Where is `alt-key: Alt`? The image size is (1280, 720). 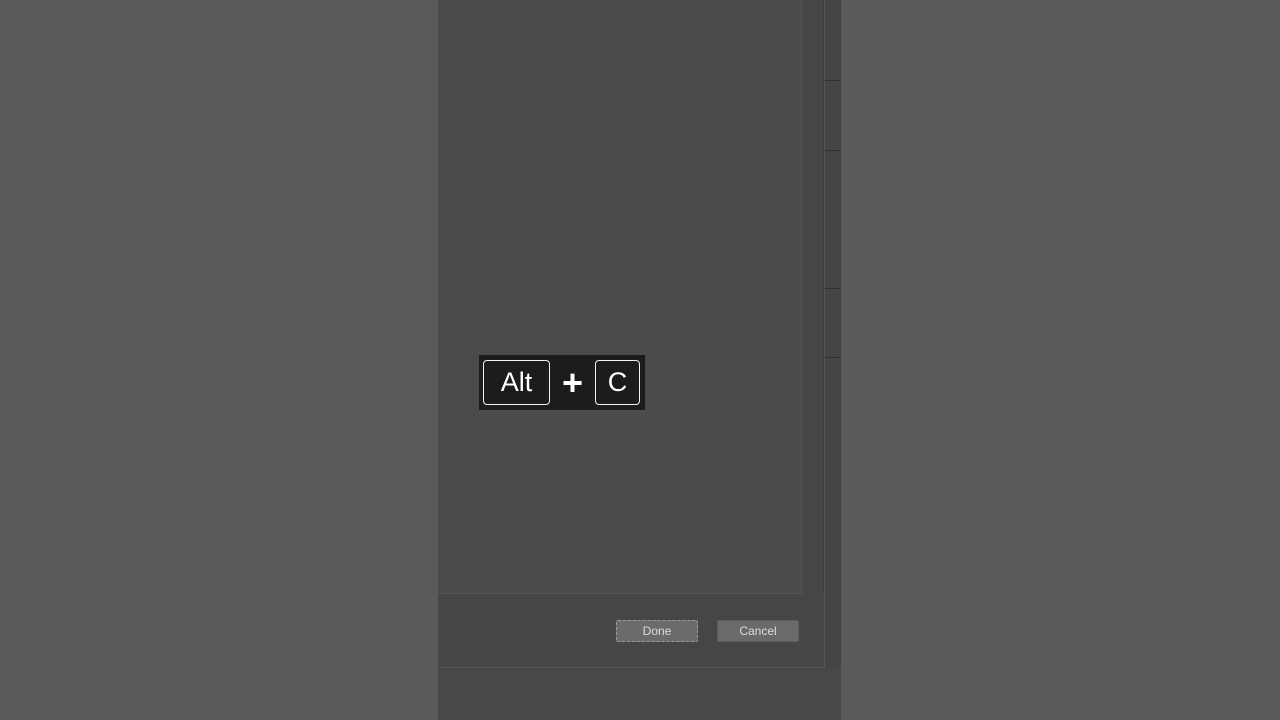
alt-key: Alt is located at coordinates (516, 382).